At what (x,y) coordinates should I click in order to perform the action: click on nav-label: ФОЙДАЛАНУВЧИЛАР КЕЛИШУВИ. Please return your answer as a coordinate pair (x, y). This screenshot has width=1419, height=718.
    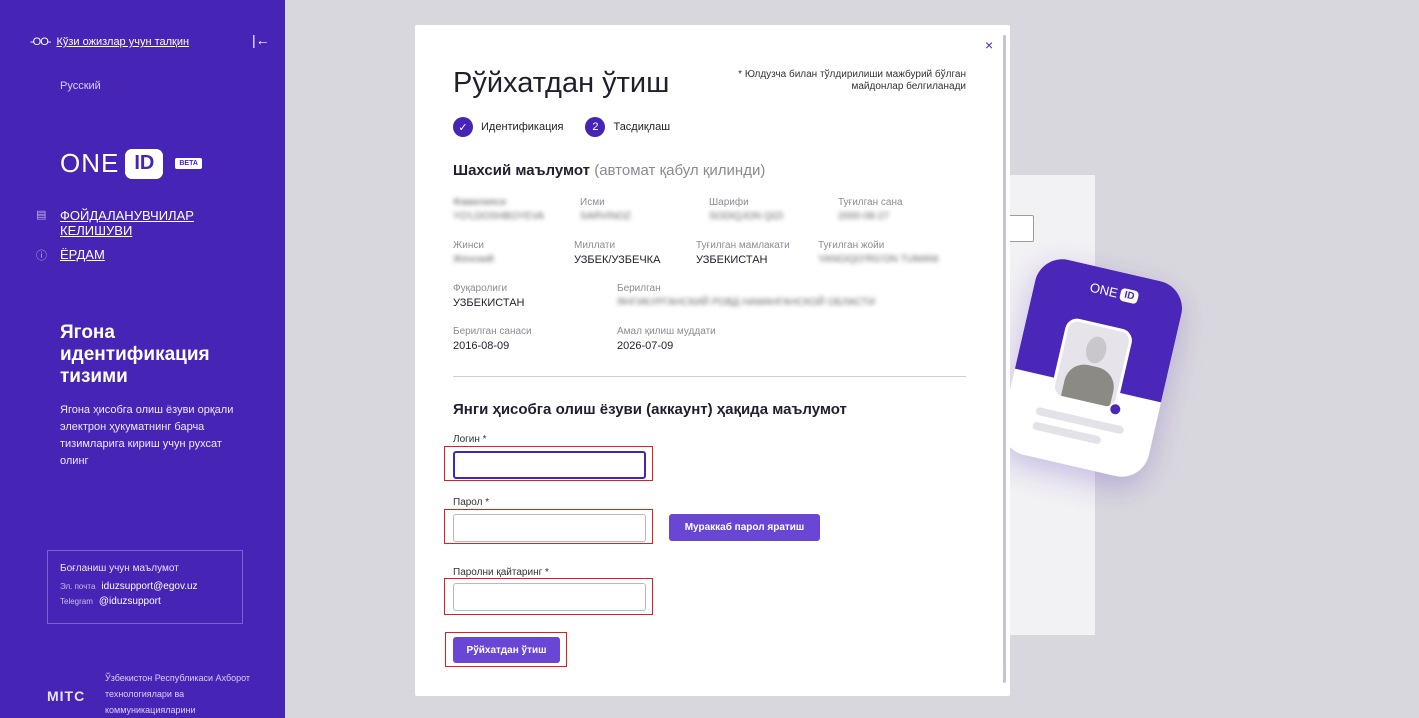
    Looking at the image, I should click on (127, 223).